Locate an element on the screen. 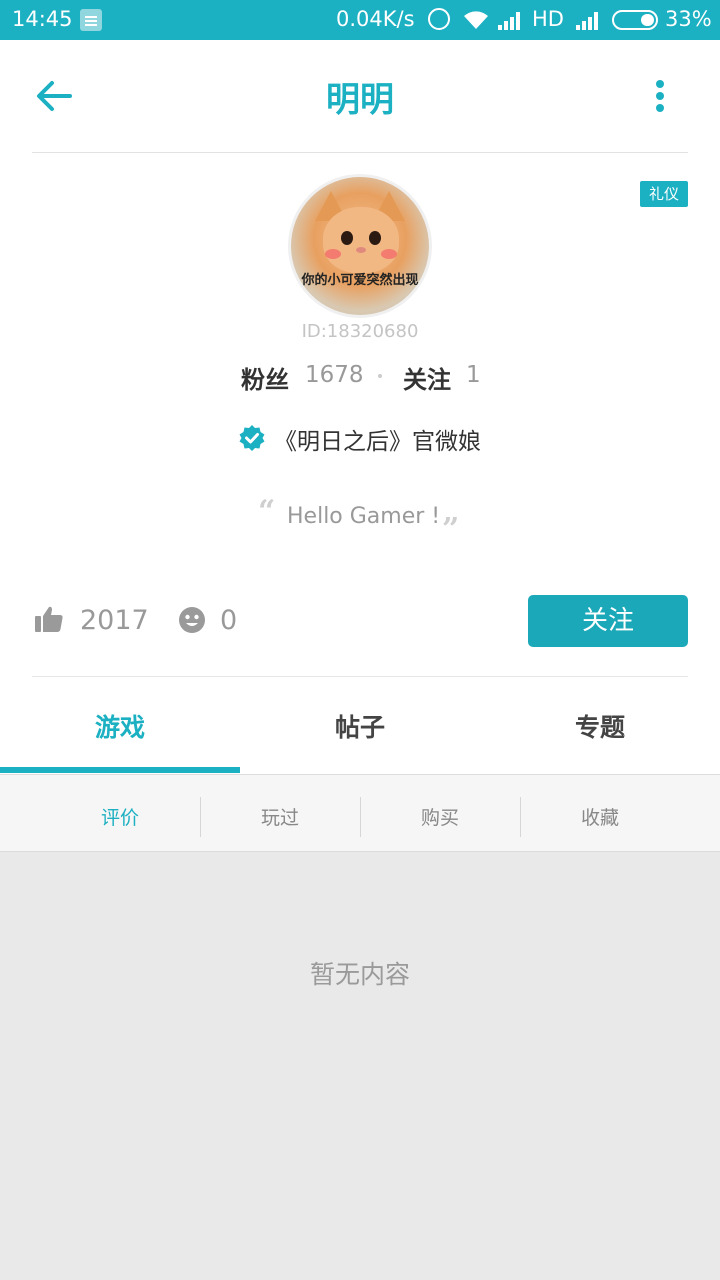 The width and height of the screenshot is (720, 1280). avatar: 你的小可爱突然出现 is located at coordinates (360, 246).